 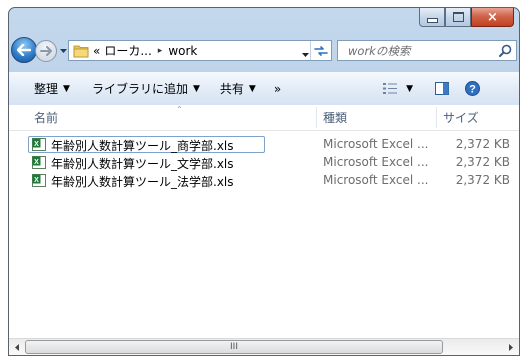 I want to click on folder-icon, so click(x=81, y=51).